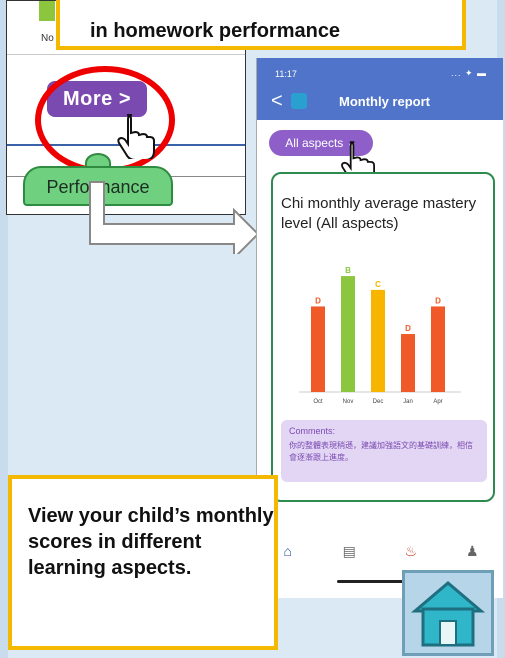 The image size is (505, 658). I want to click on x-tick-apr: Apr, so click(437, 402).